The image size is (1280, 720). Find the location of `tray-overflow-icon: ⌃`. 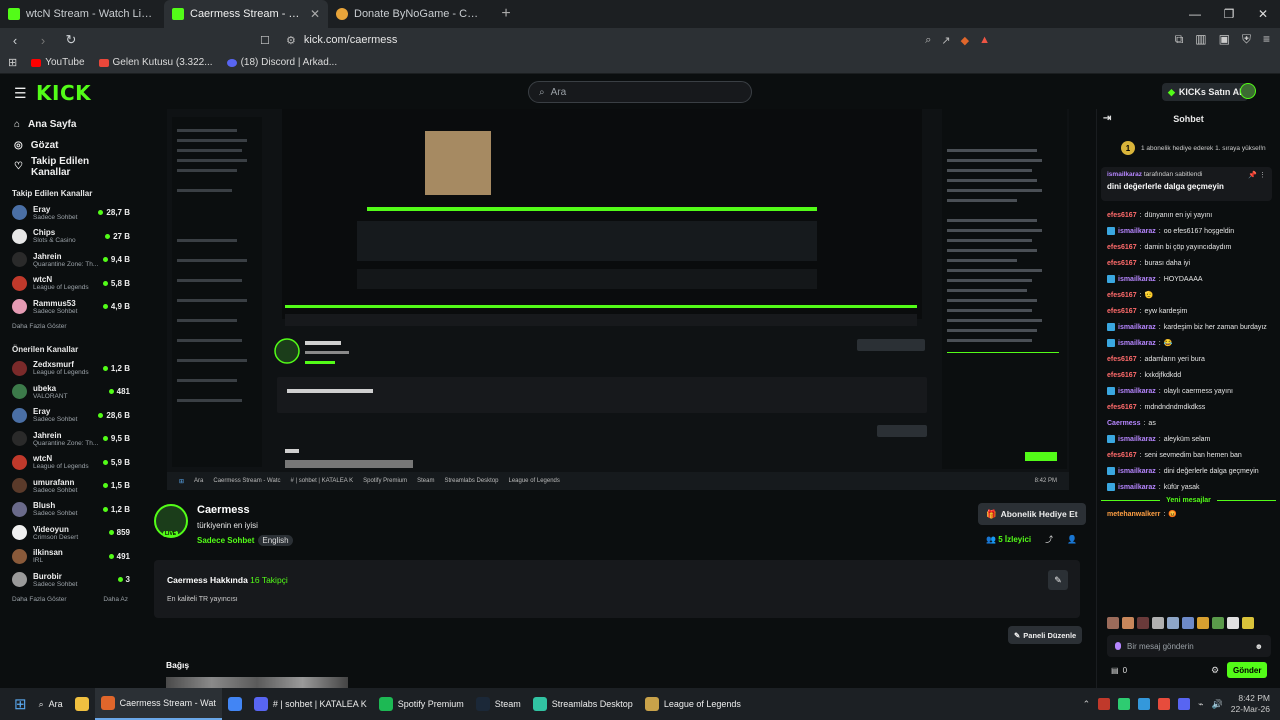

tray-overflow-icon: ⌃ is located at coordinates (1087, 704).